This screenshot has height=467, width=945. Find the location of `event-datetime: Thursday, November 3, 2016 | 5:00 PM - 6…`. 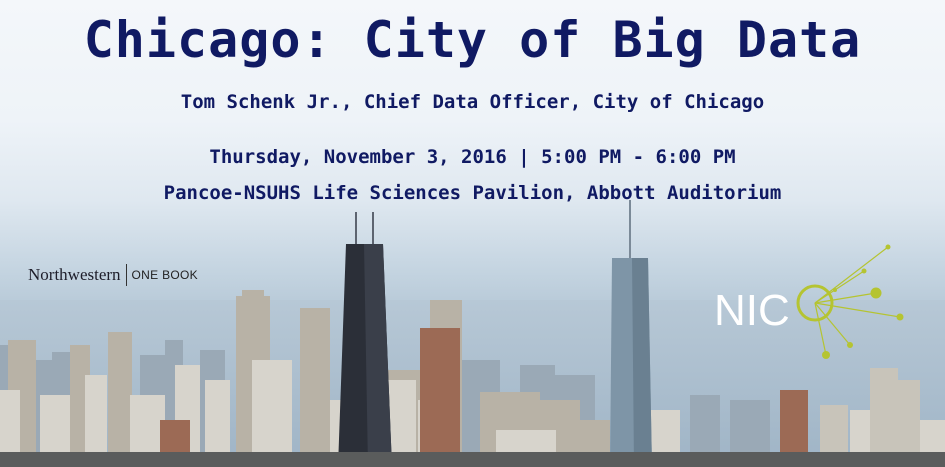

event-datetime: Thursday, November 3, 2016 | 5:00 PM - 6… is located at coordinates (472, 157).